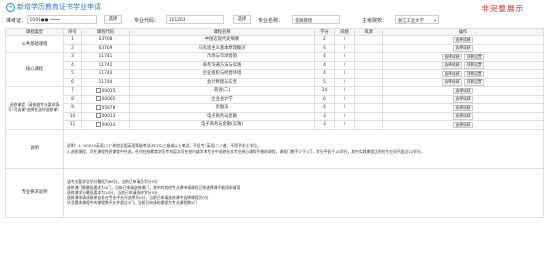 This screenshot has width=548, height=259. I want to click on status-label: 非完整展示, so click(502, 8).